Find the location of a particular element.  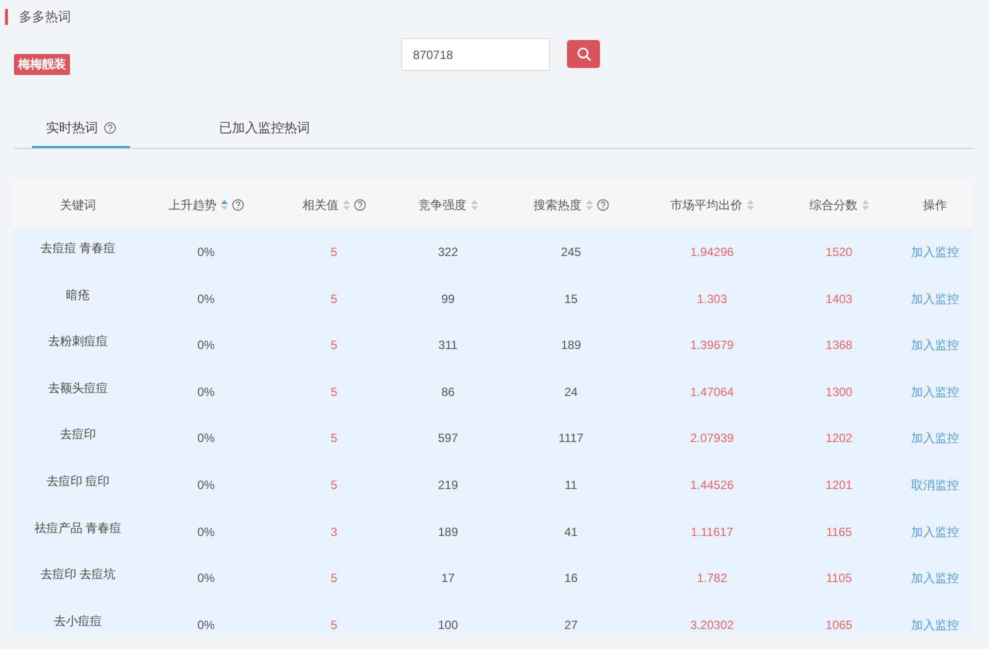

table-cell: 15 is located at coordinates (571, 298).